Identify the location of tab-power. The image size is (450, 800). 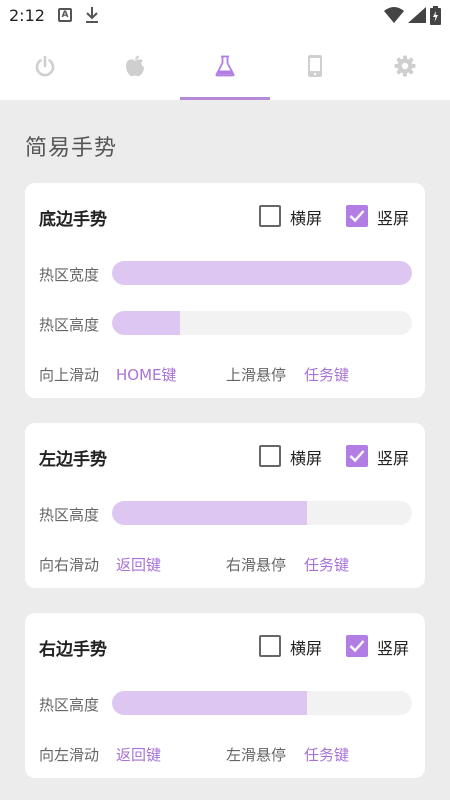
(45, 66).